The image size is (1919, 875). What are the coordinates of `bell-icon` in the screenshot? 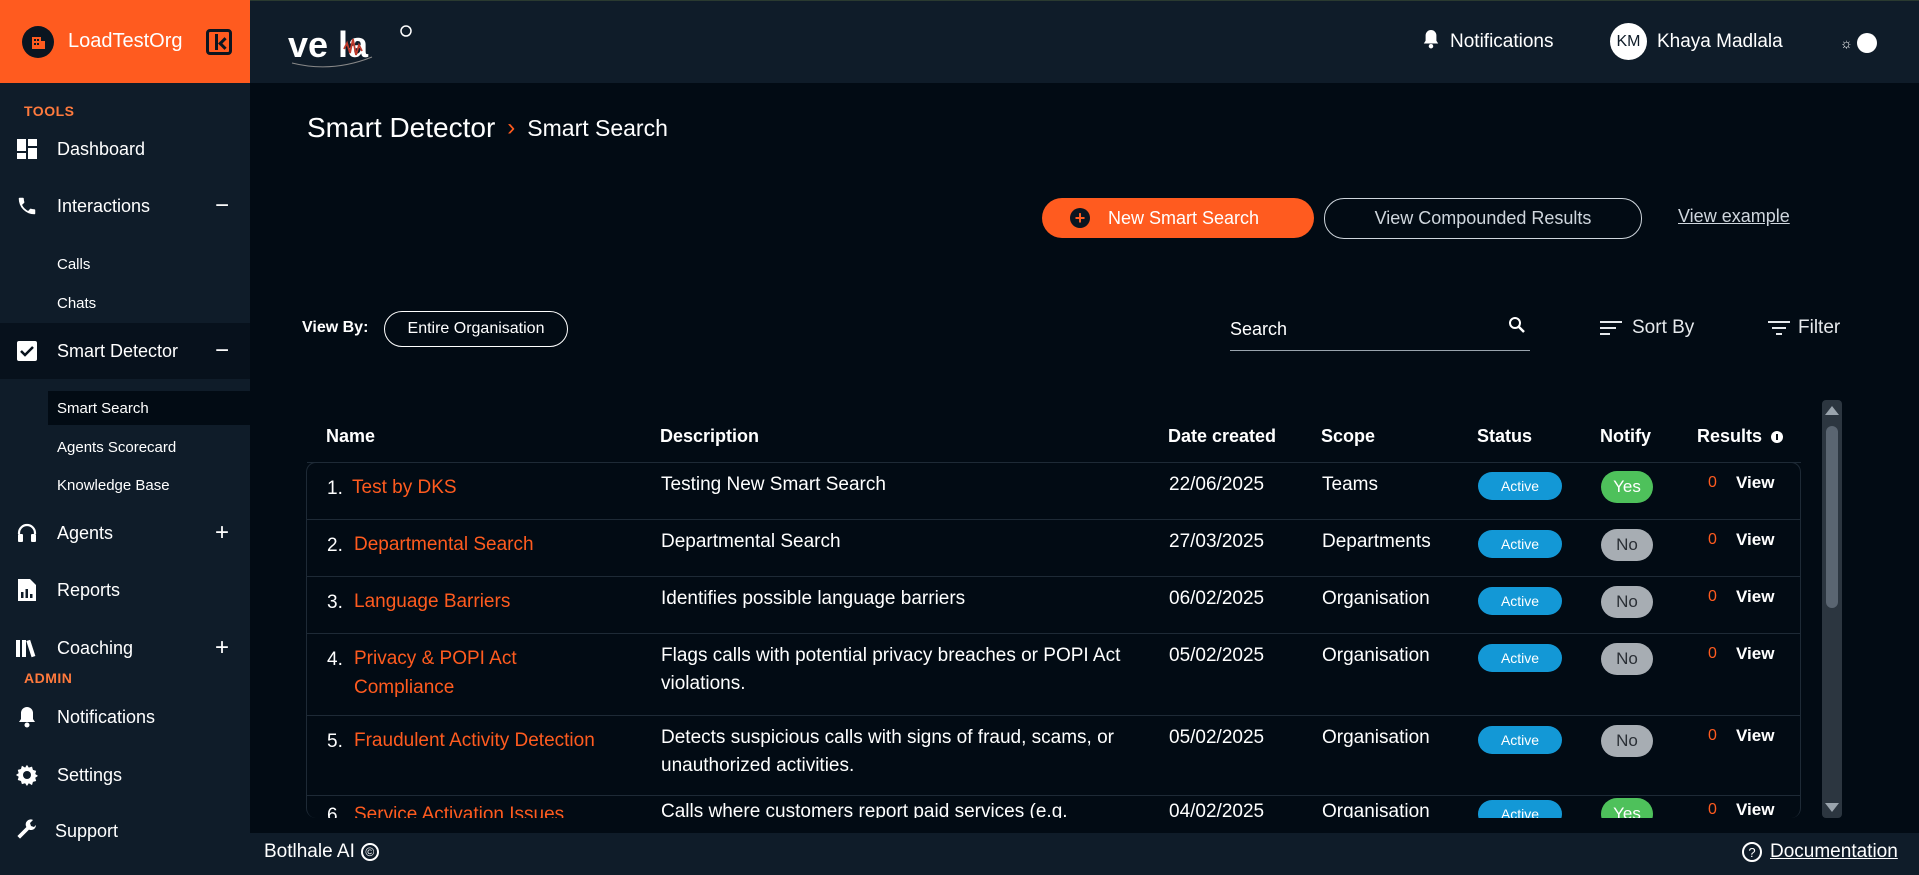 It's located at (27, 717).